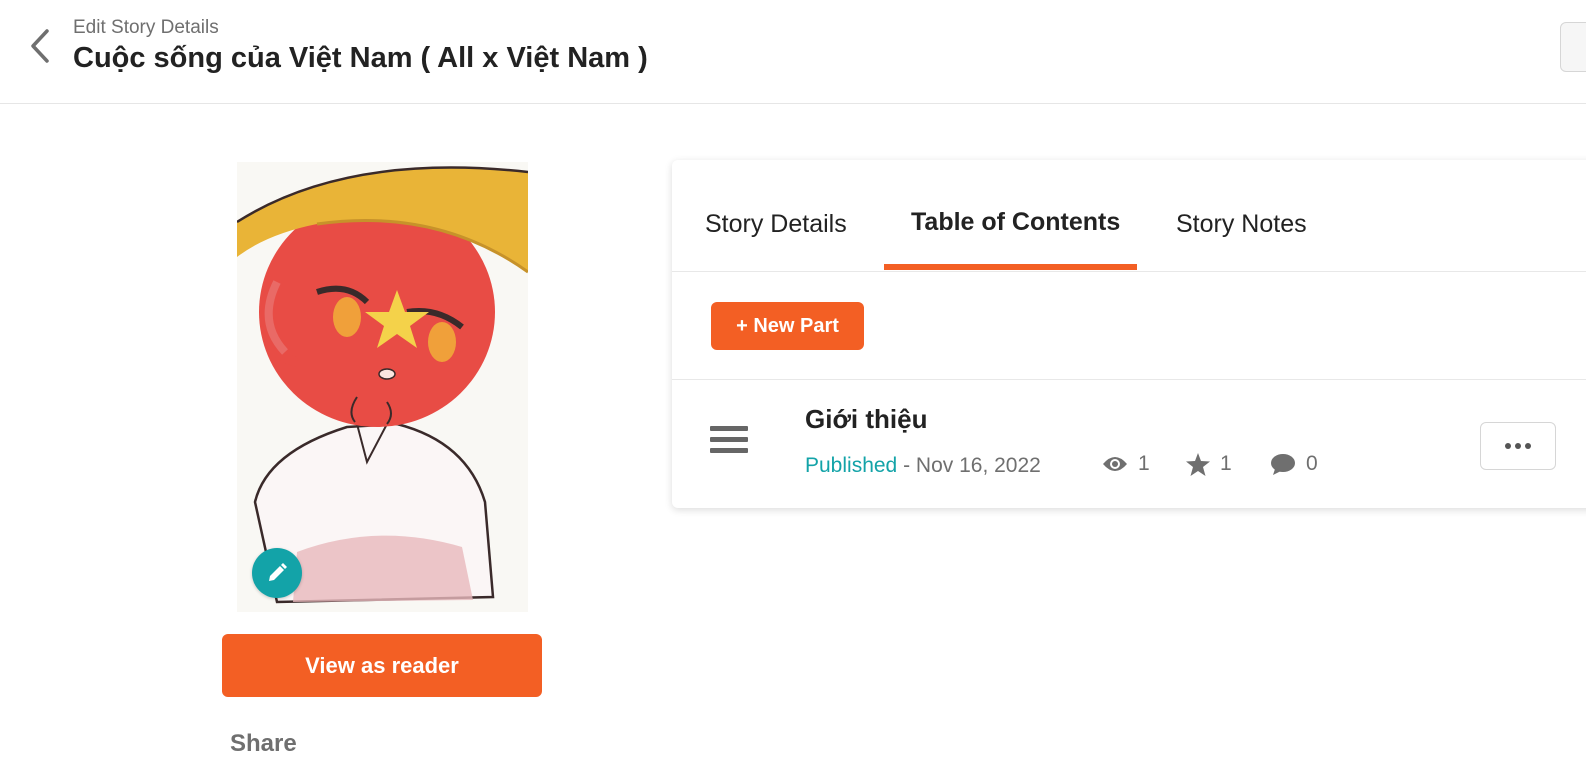  I want to click on back-button, so click(40, 46).